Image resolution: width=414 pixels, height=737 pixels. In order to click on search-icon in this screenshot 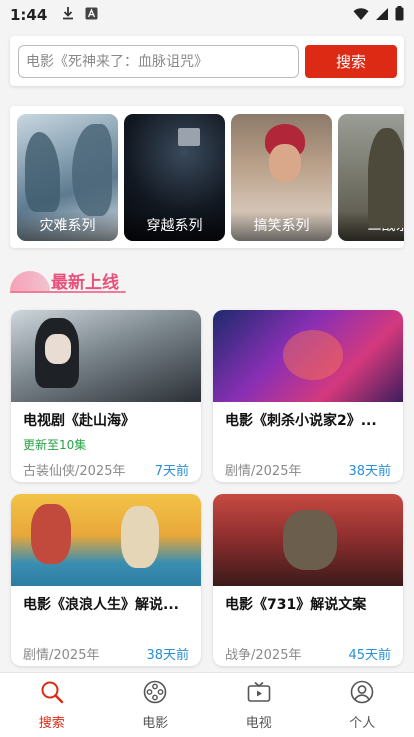, I will do `click(52, 694)`.